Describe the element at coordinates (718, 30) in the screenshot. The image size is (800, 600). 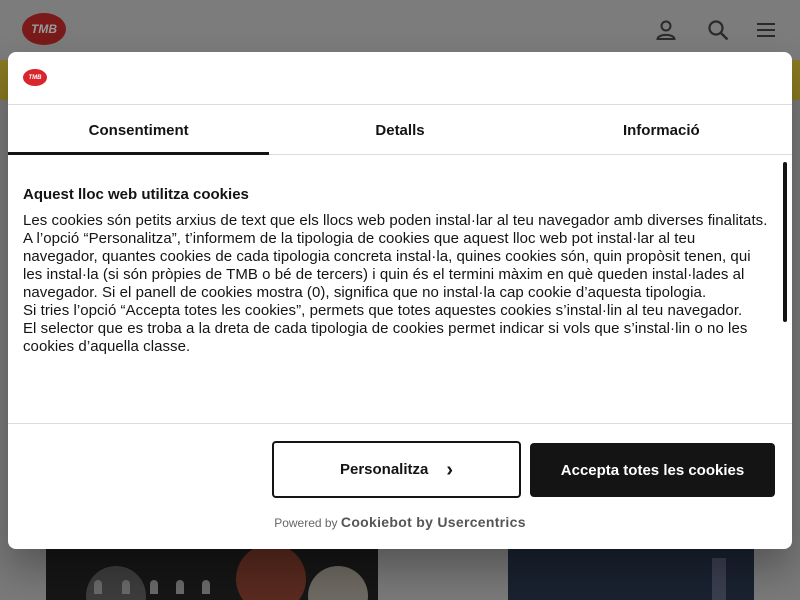
I see `search-icon` at that location.